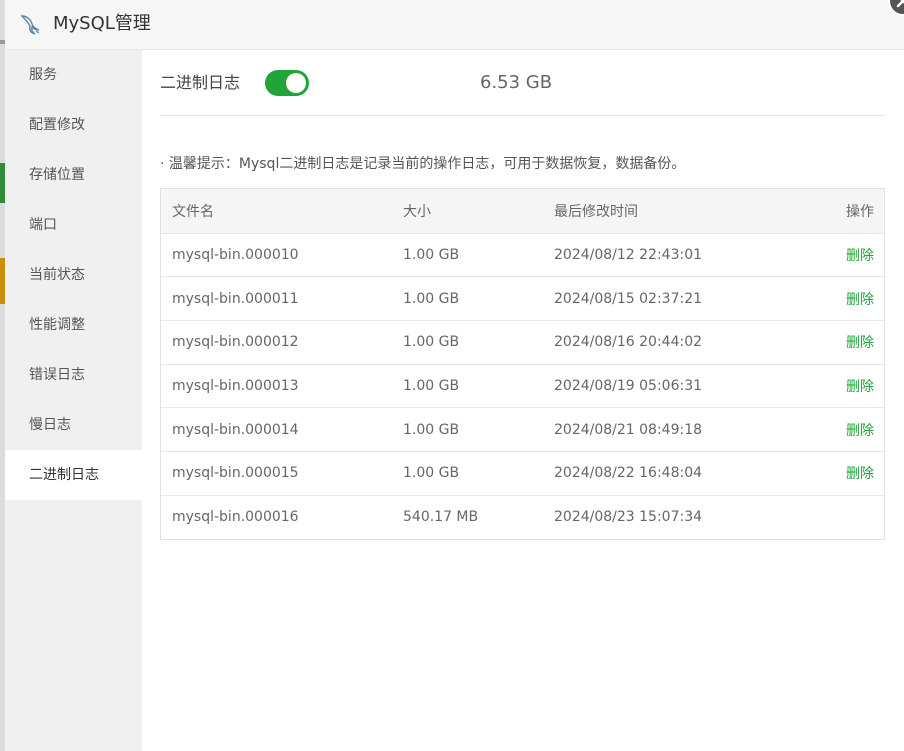  What do you see at coordinates (276, 429) in the screenshot?
I see `cell-file: mysql-bin.000014` at bounding box center [276, 429].